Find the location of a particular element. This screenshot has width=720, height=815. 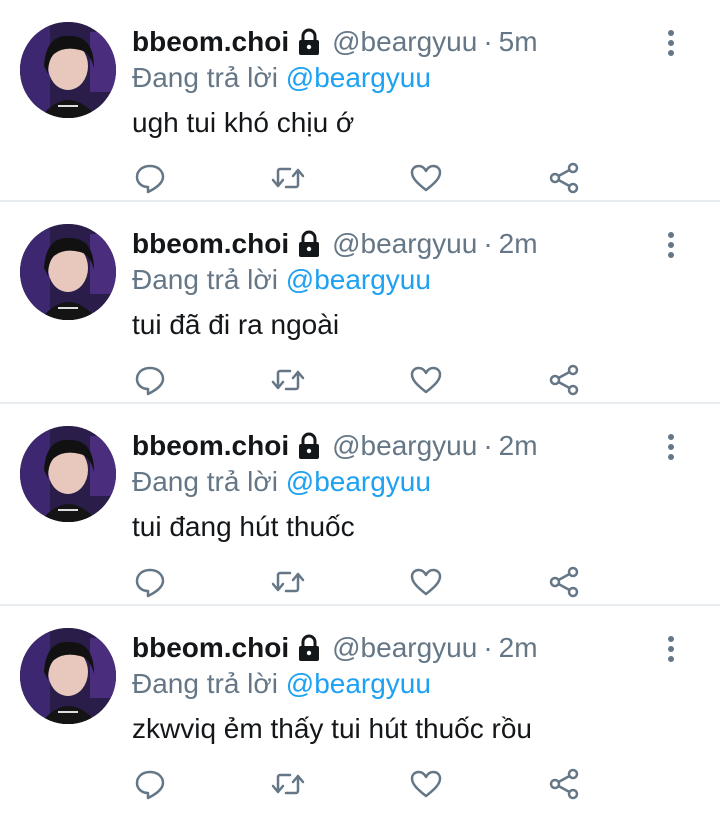

tweet-text: tui đang hút thuốc is located at coordinates (243, 526).